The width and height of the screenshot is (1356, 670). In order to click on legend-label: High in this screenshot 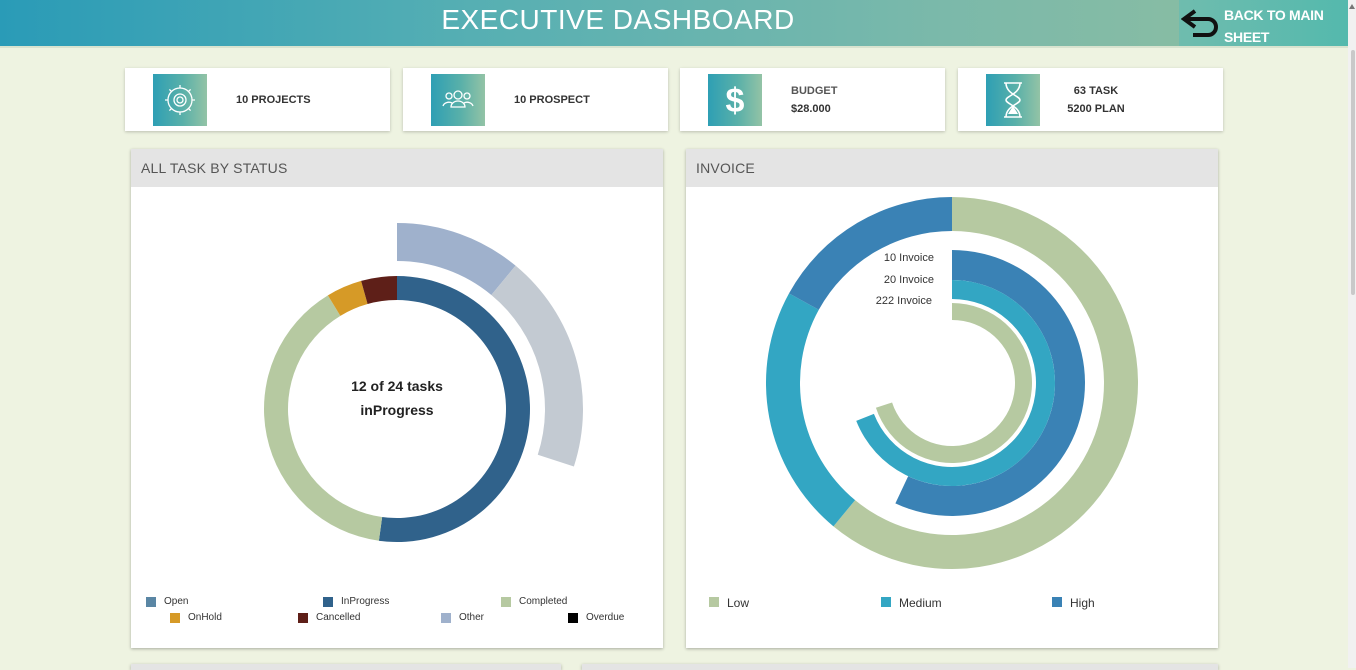, I will do `click(1082, 603)`.